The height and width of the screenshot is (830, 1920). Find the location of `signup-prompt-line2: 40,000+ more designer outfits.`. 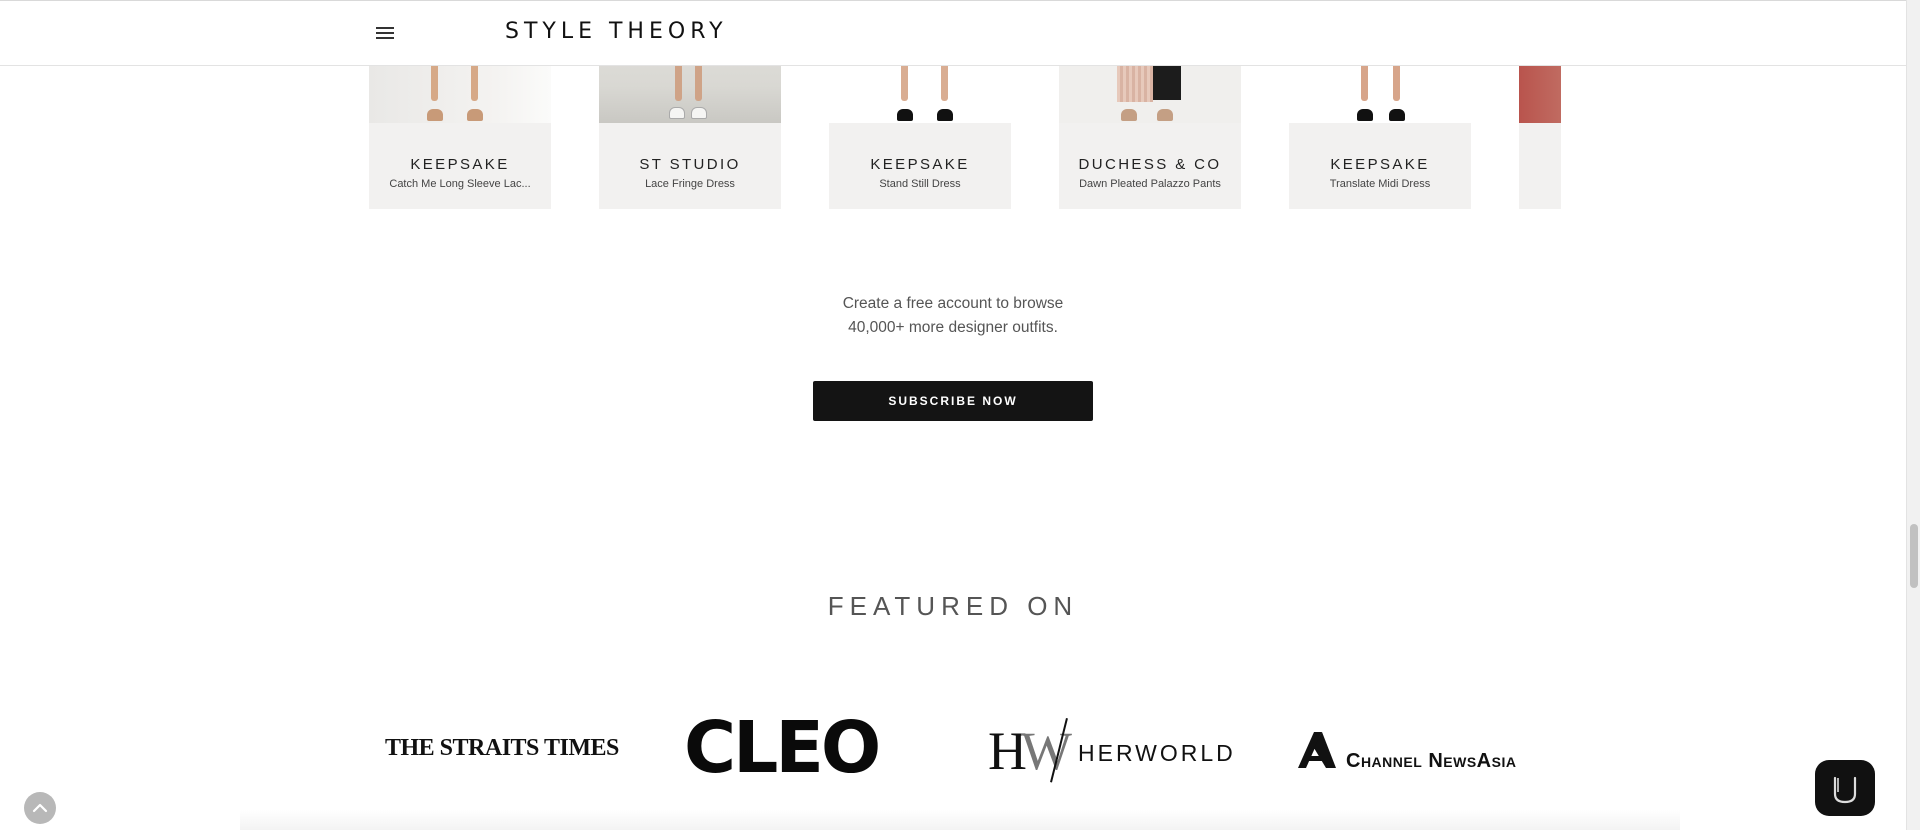

signup-prompt-line2: 40,000+ more designer outfits. is located at coordinates (953, 327).